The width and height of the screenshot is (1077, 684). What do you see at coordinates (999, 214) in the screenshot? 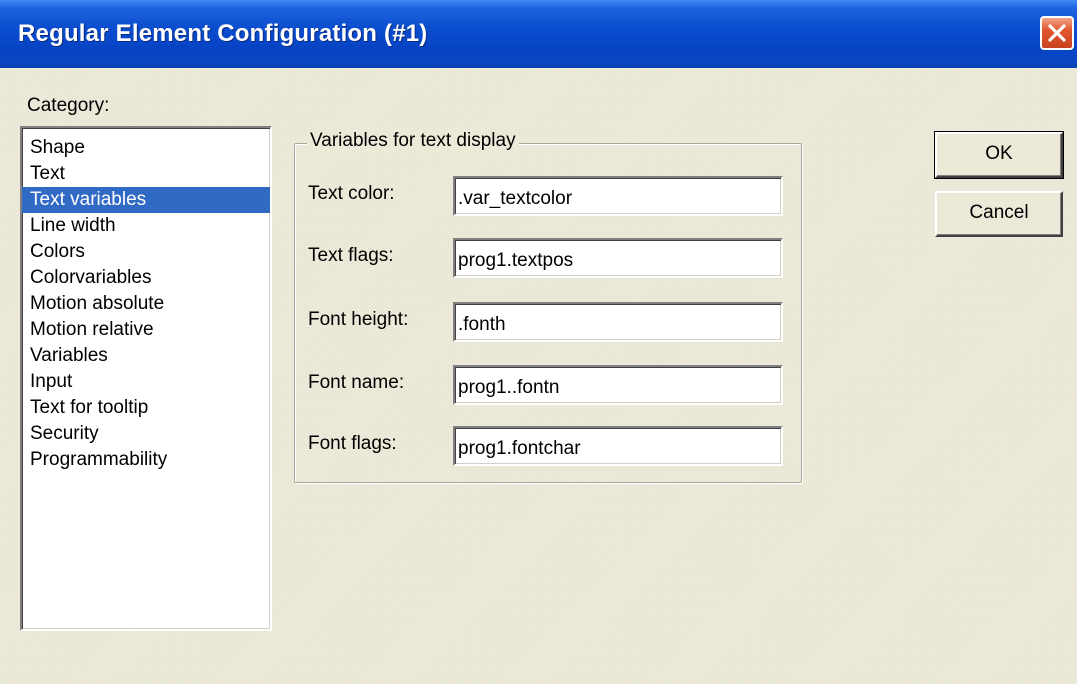
I see `cancel-button: Cancel` at bounding box center [999, 214].